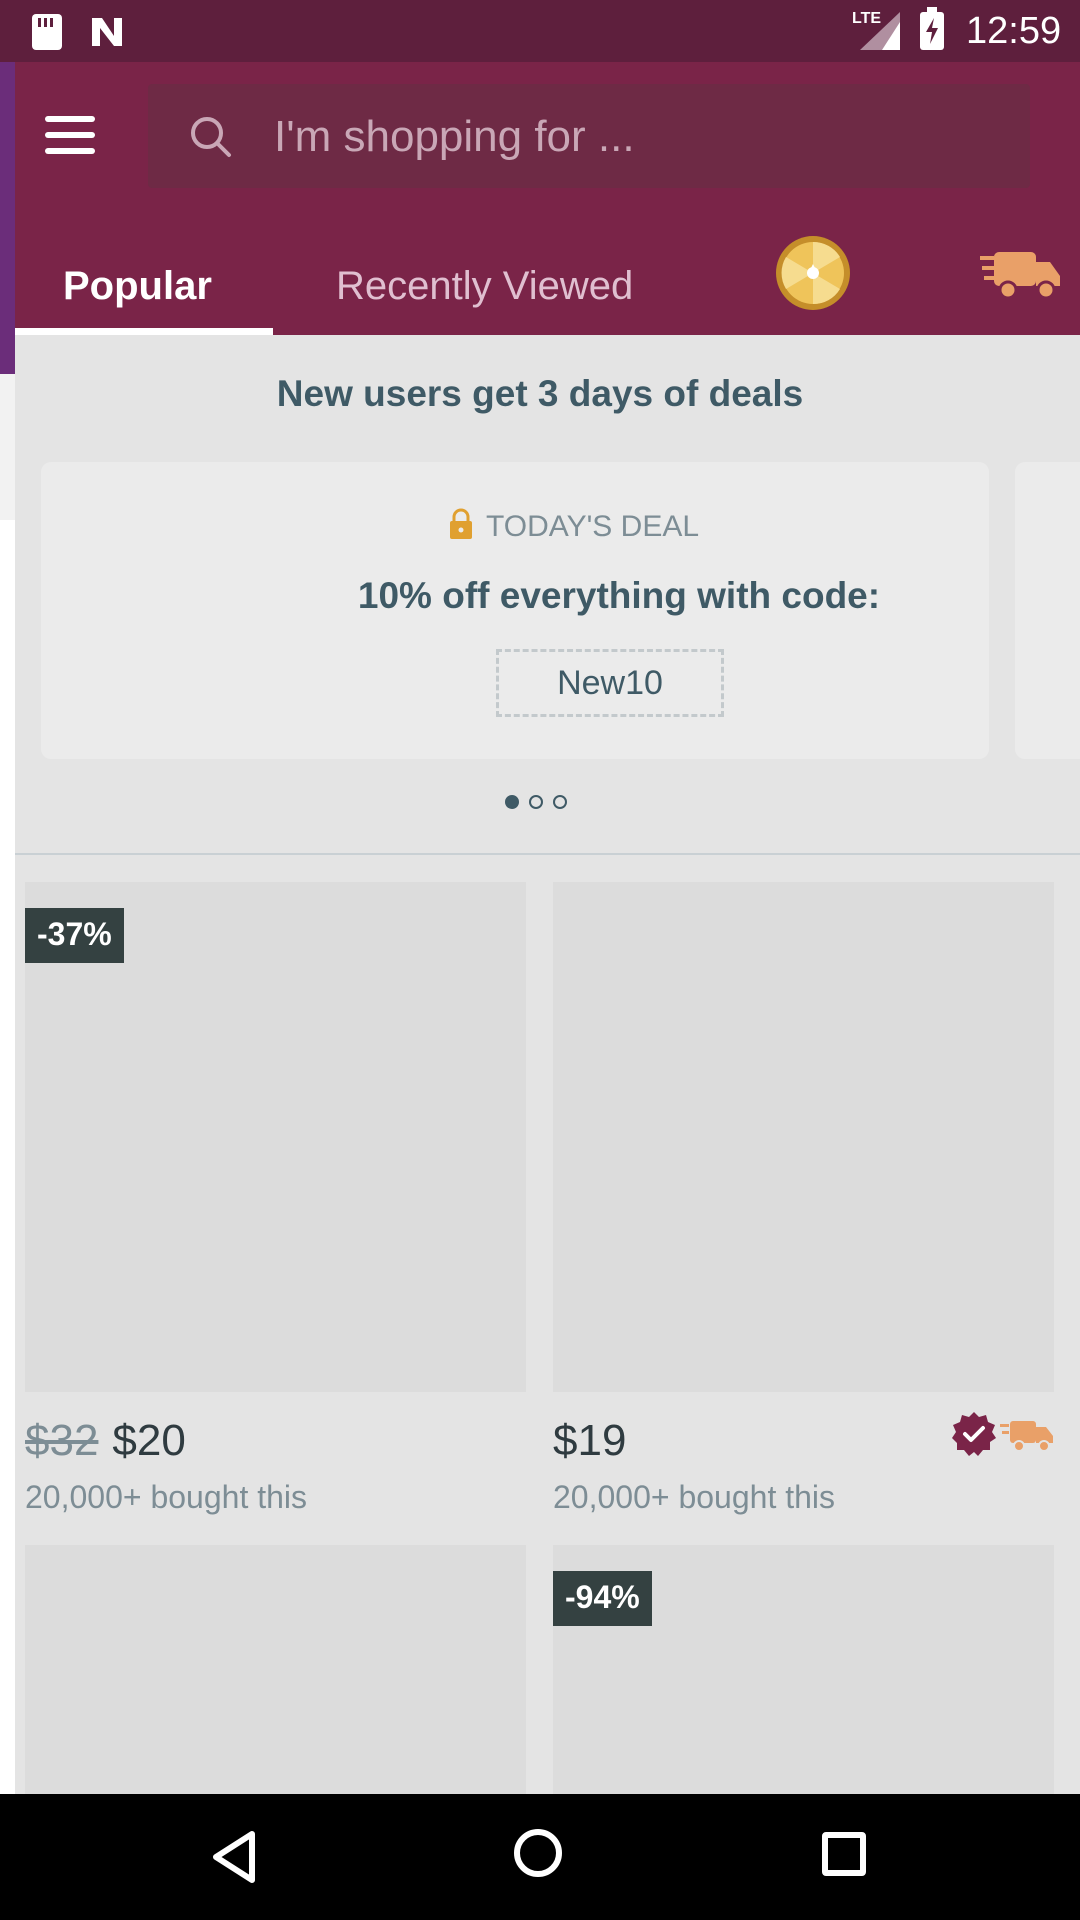  I want to click on n-logo-icon, so click(107, 32).